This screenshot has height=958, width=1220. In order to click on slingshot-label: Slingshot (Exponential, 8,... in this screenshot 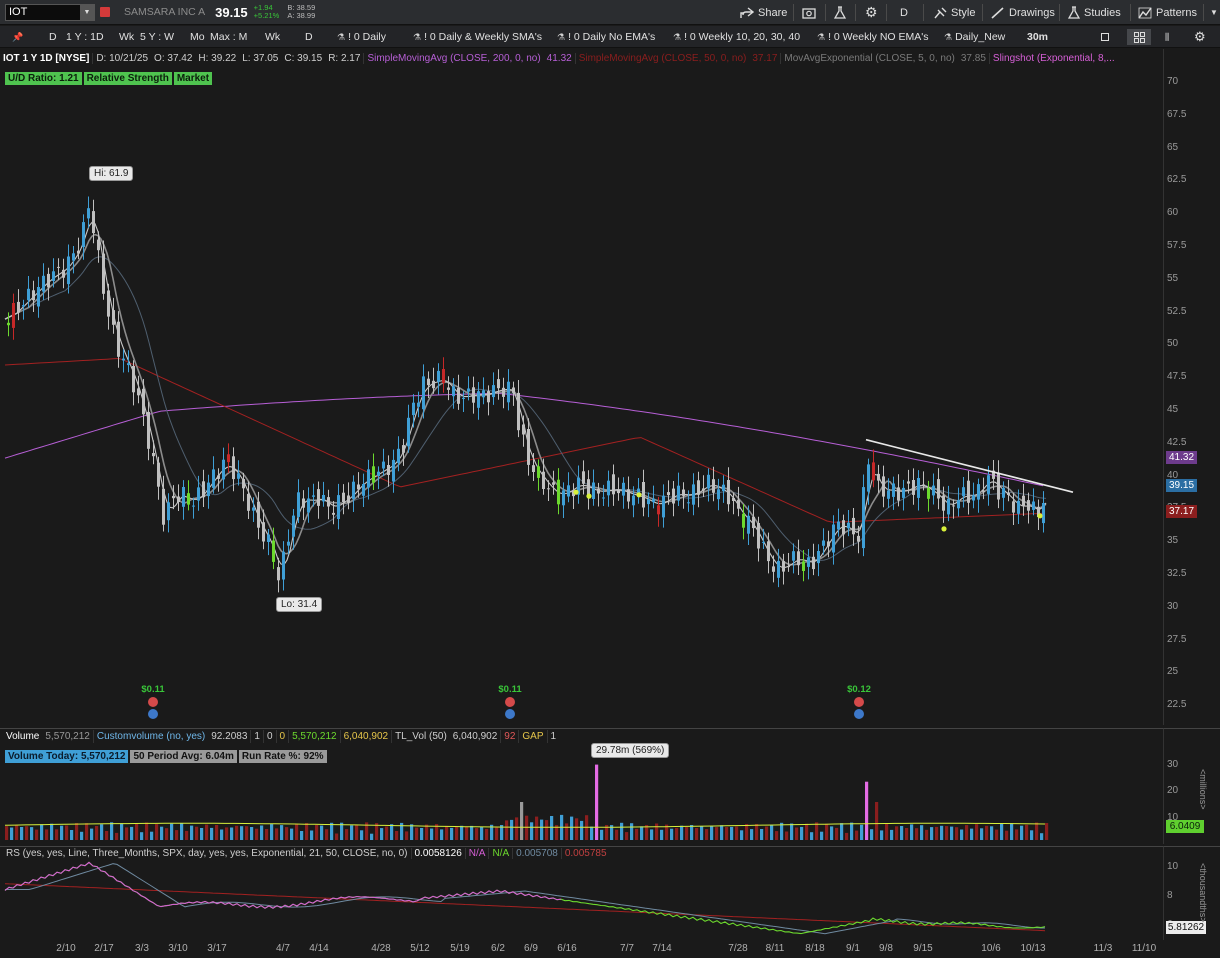, I will do `click(1054, 58)`.